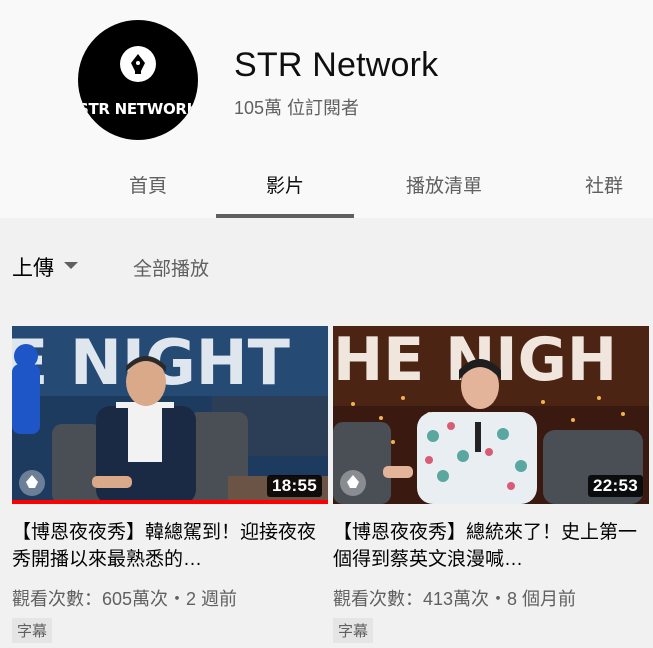  Describe the element at coordinates (615, 486) in the screenshot. I see `video-duration: 22:53` at that location.